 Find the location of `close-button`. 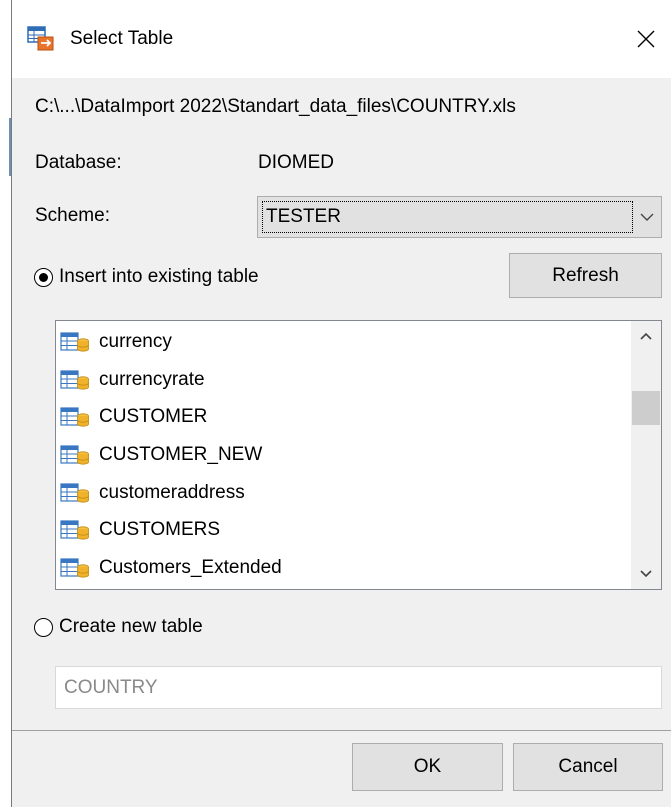

close-button is located at coordinates (646, 39).